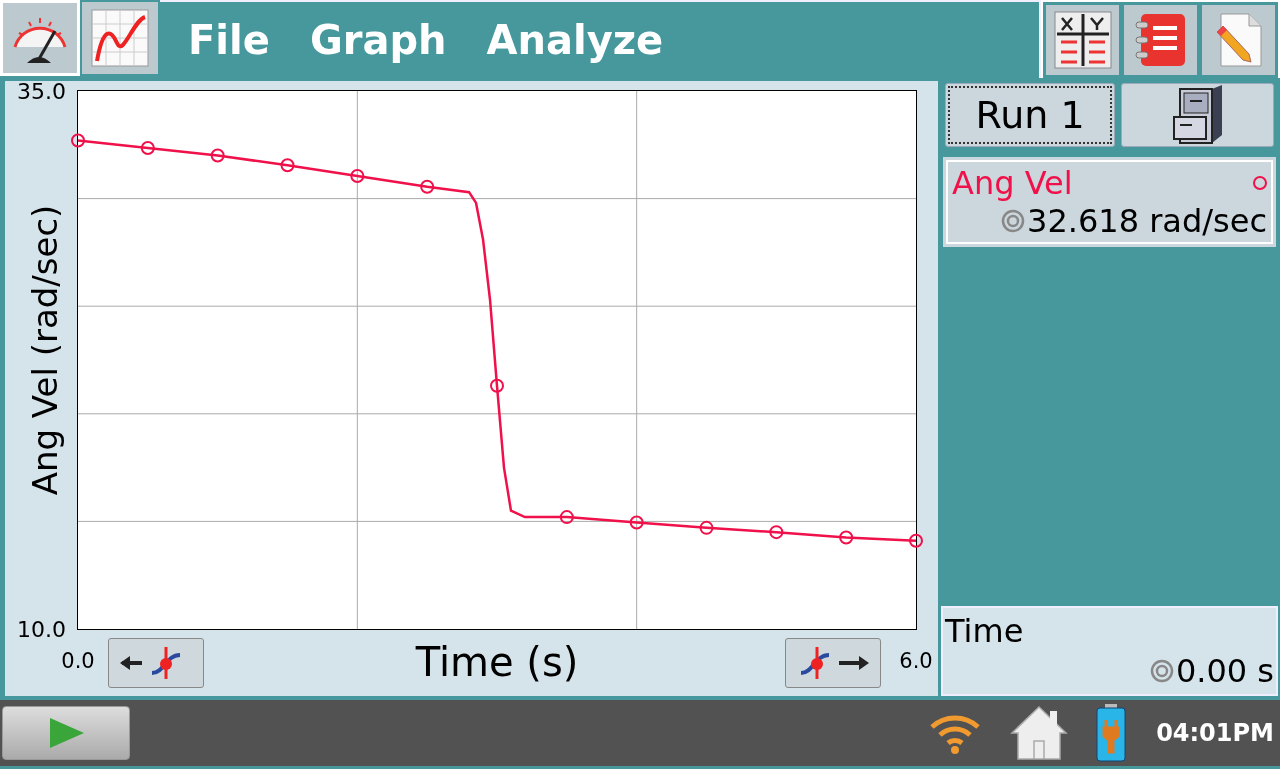  Describe the element at coordinates (66, 733) in the screenshot. I see `start-button` at that location.